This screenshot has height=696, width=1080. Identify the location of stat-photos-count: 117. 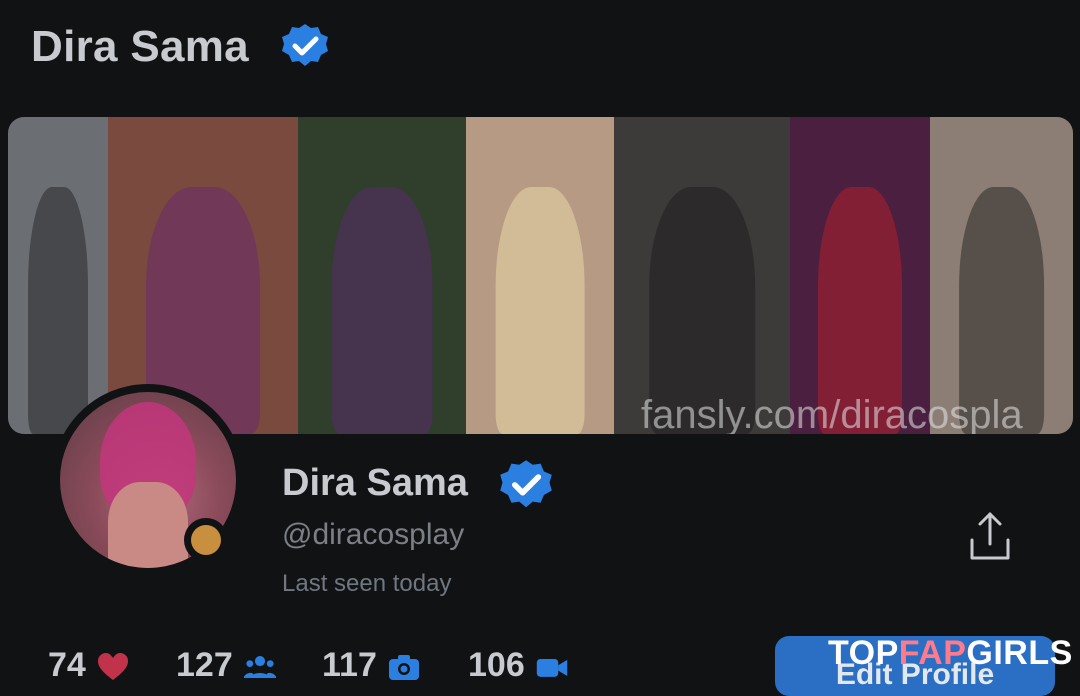
(349, 665).